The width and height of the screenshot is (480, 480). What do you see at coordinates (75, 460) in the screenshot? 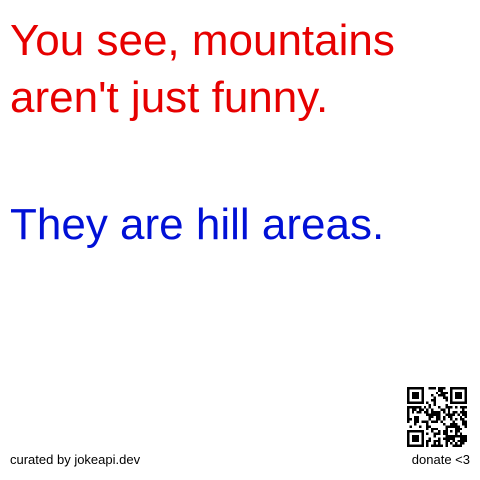
I see `credit-link: curated by jokeapi.dev` at bounding box center [75, 460].